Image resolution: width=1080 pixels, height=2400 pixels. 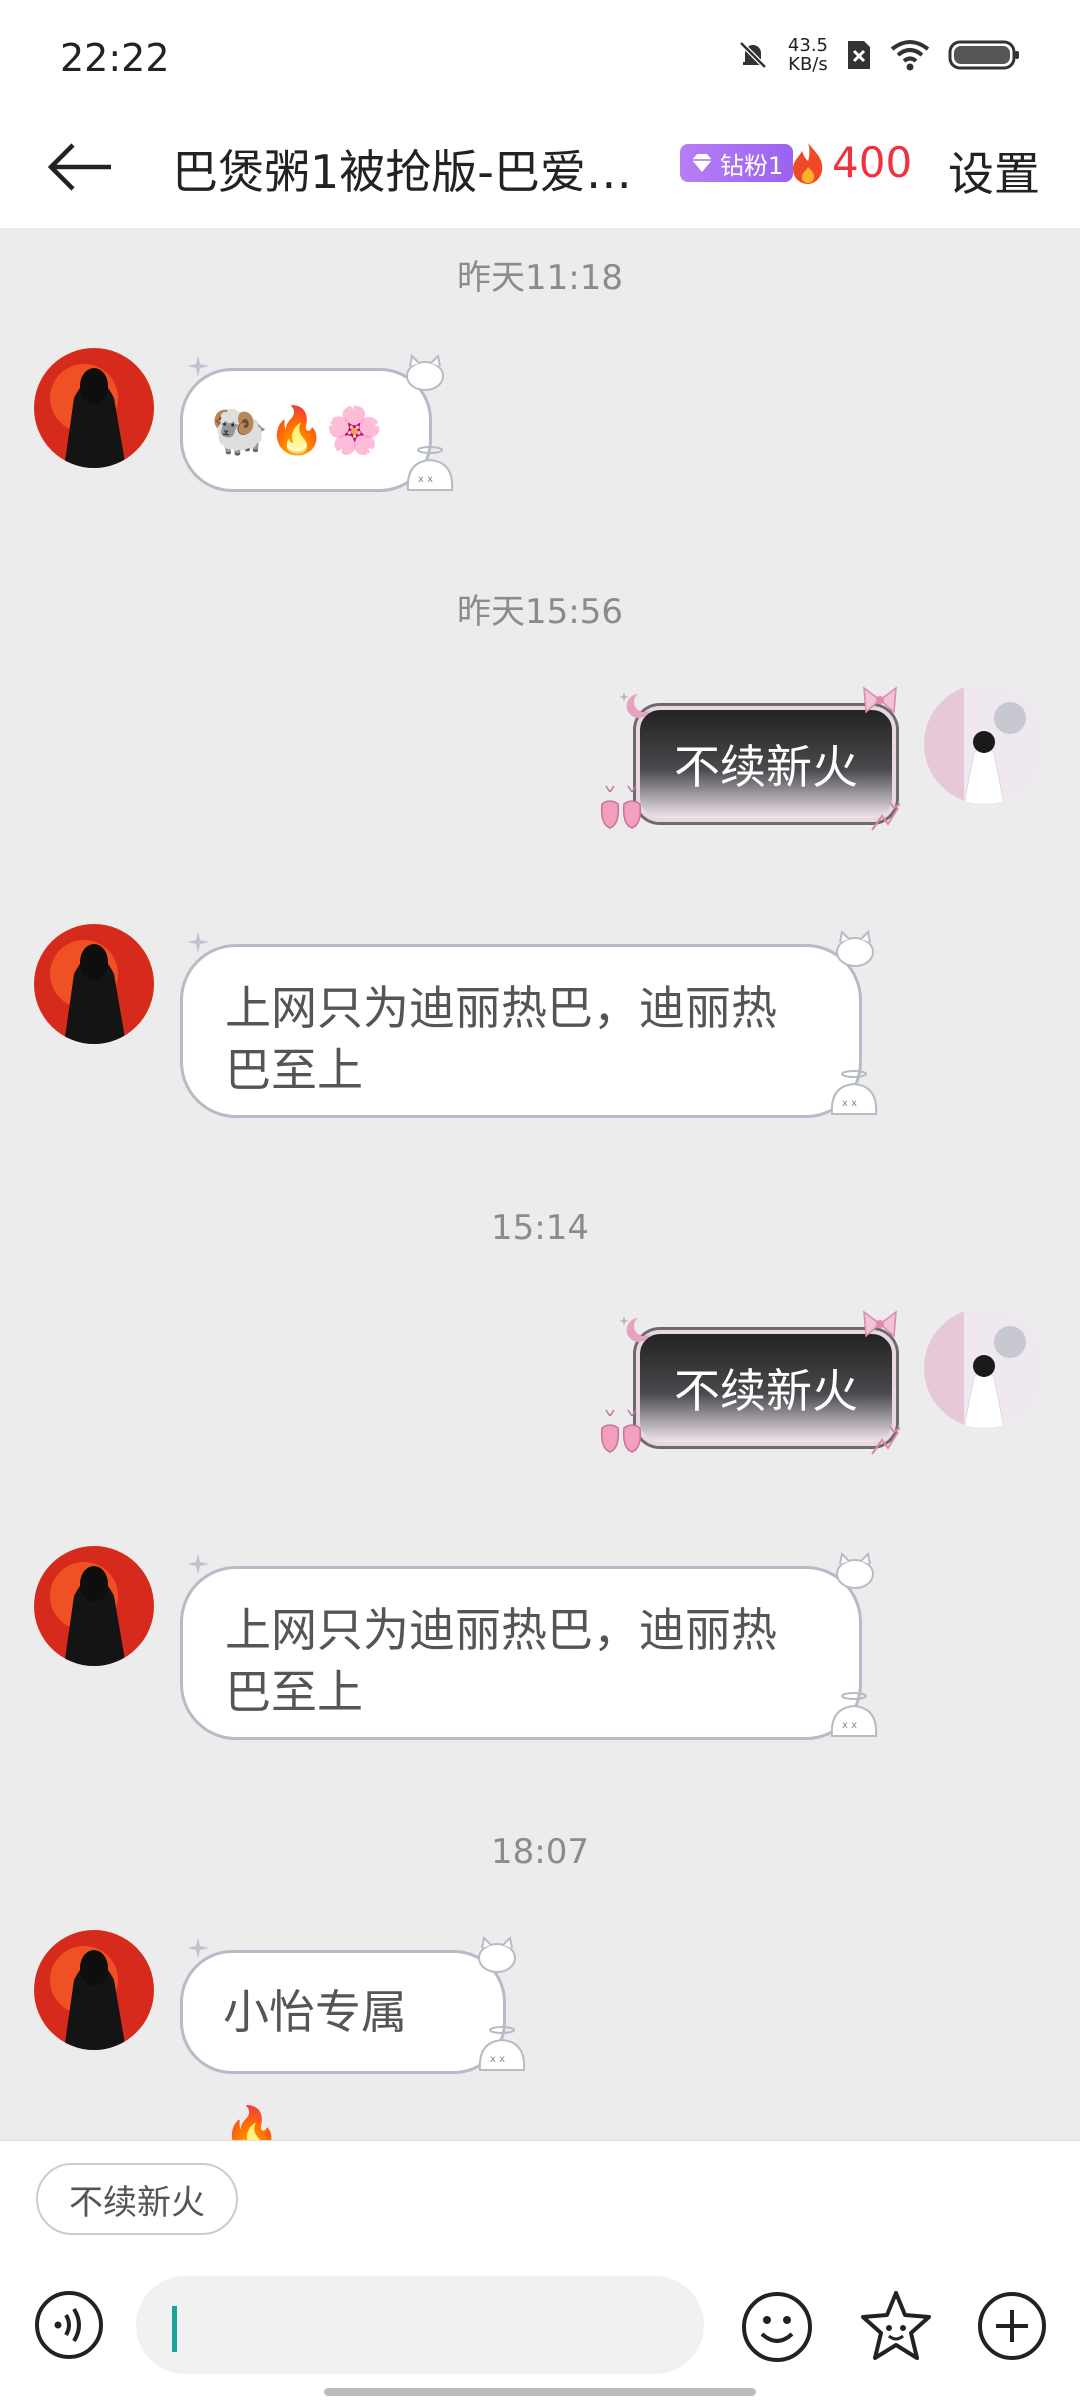 I want to click on net-speed: 43.5 KB/s, so click(x=808, y=55).